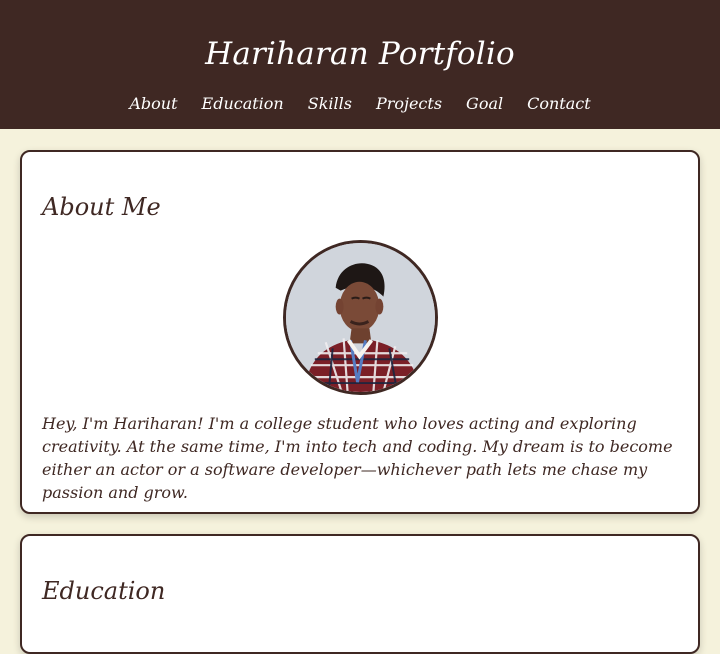 The width and height of the screenshot is (720, 654). What do you see at coordinates (484, 104) in the screenshot?
I see `nav-goal: Goal` at bounding box center [484, 104].